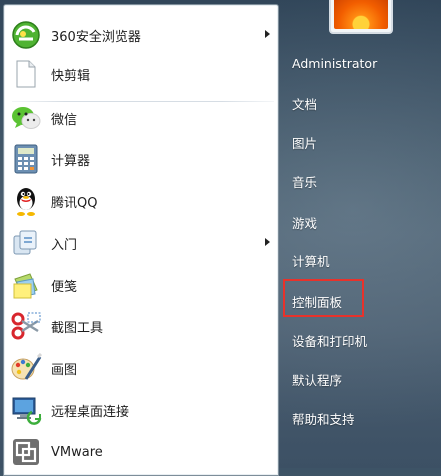 This screenshot has width=441, height=476. I want to click on 360-browser-icon, so click(26, 35).